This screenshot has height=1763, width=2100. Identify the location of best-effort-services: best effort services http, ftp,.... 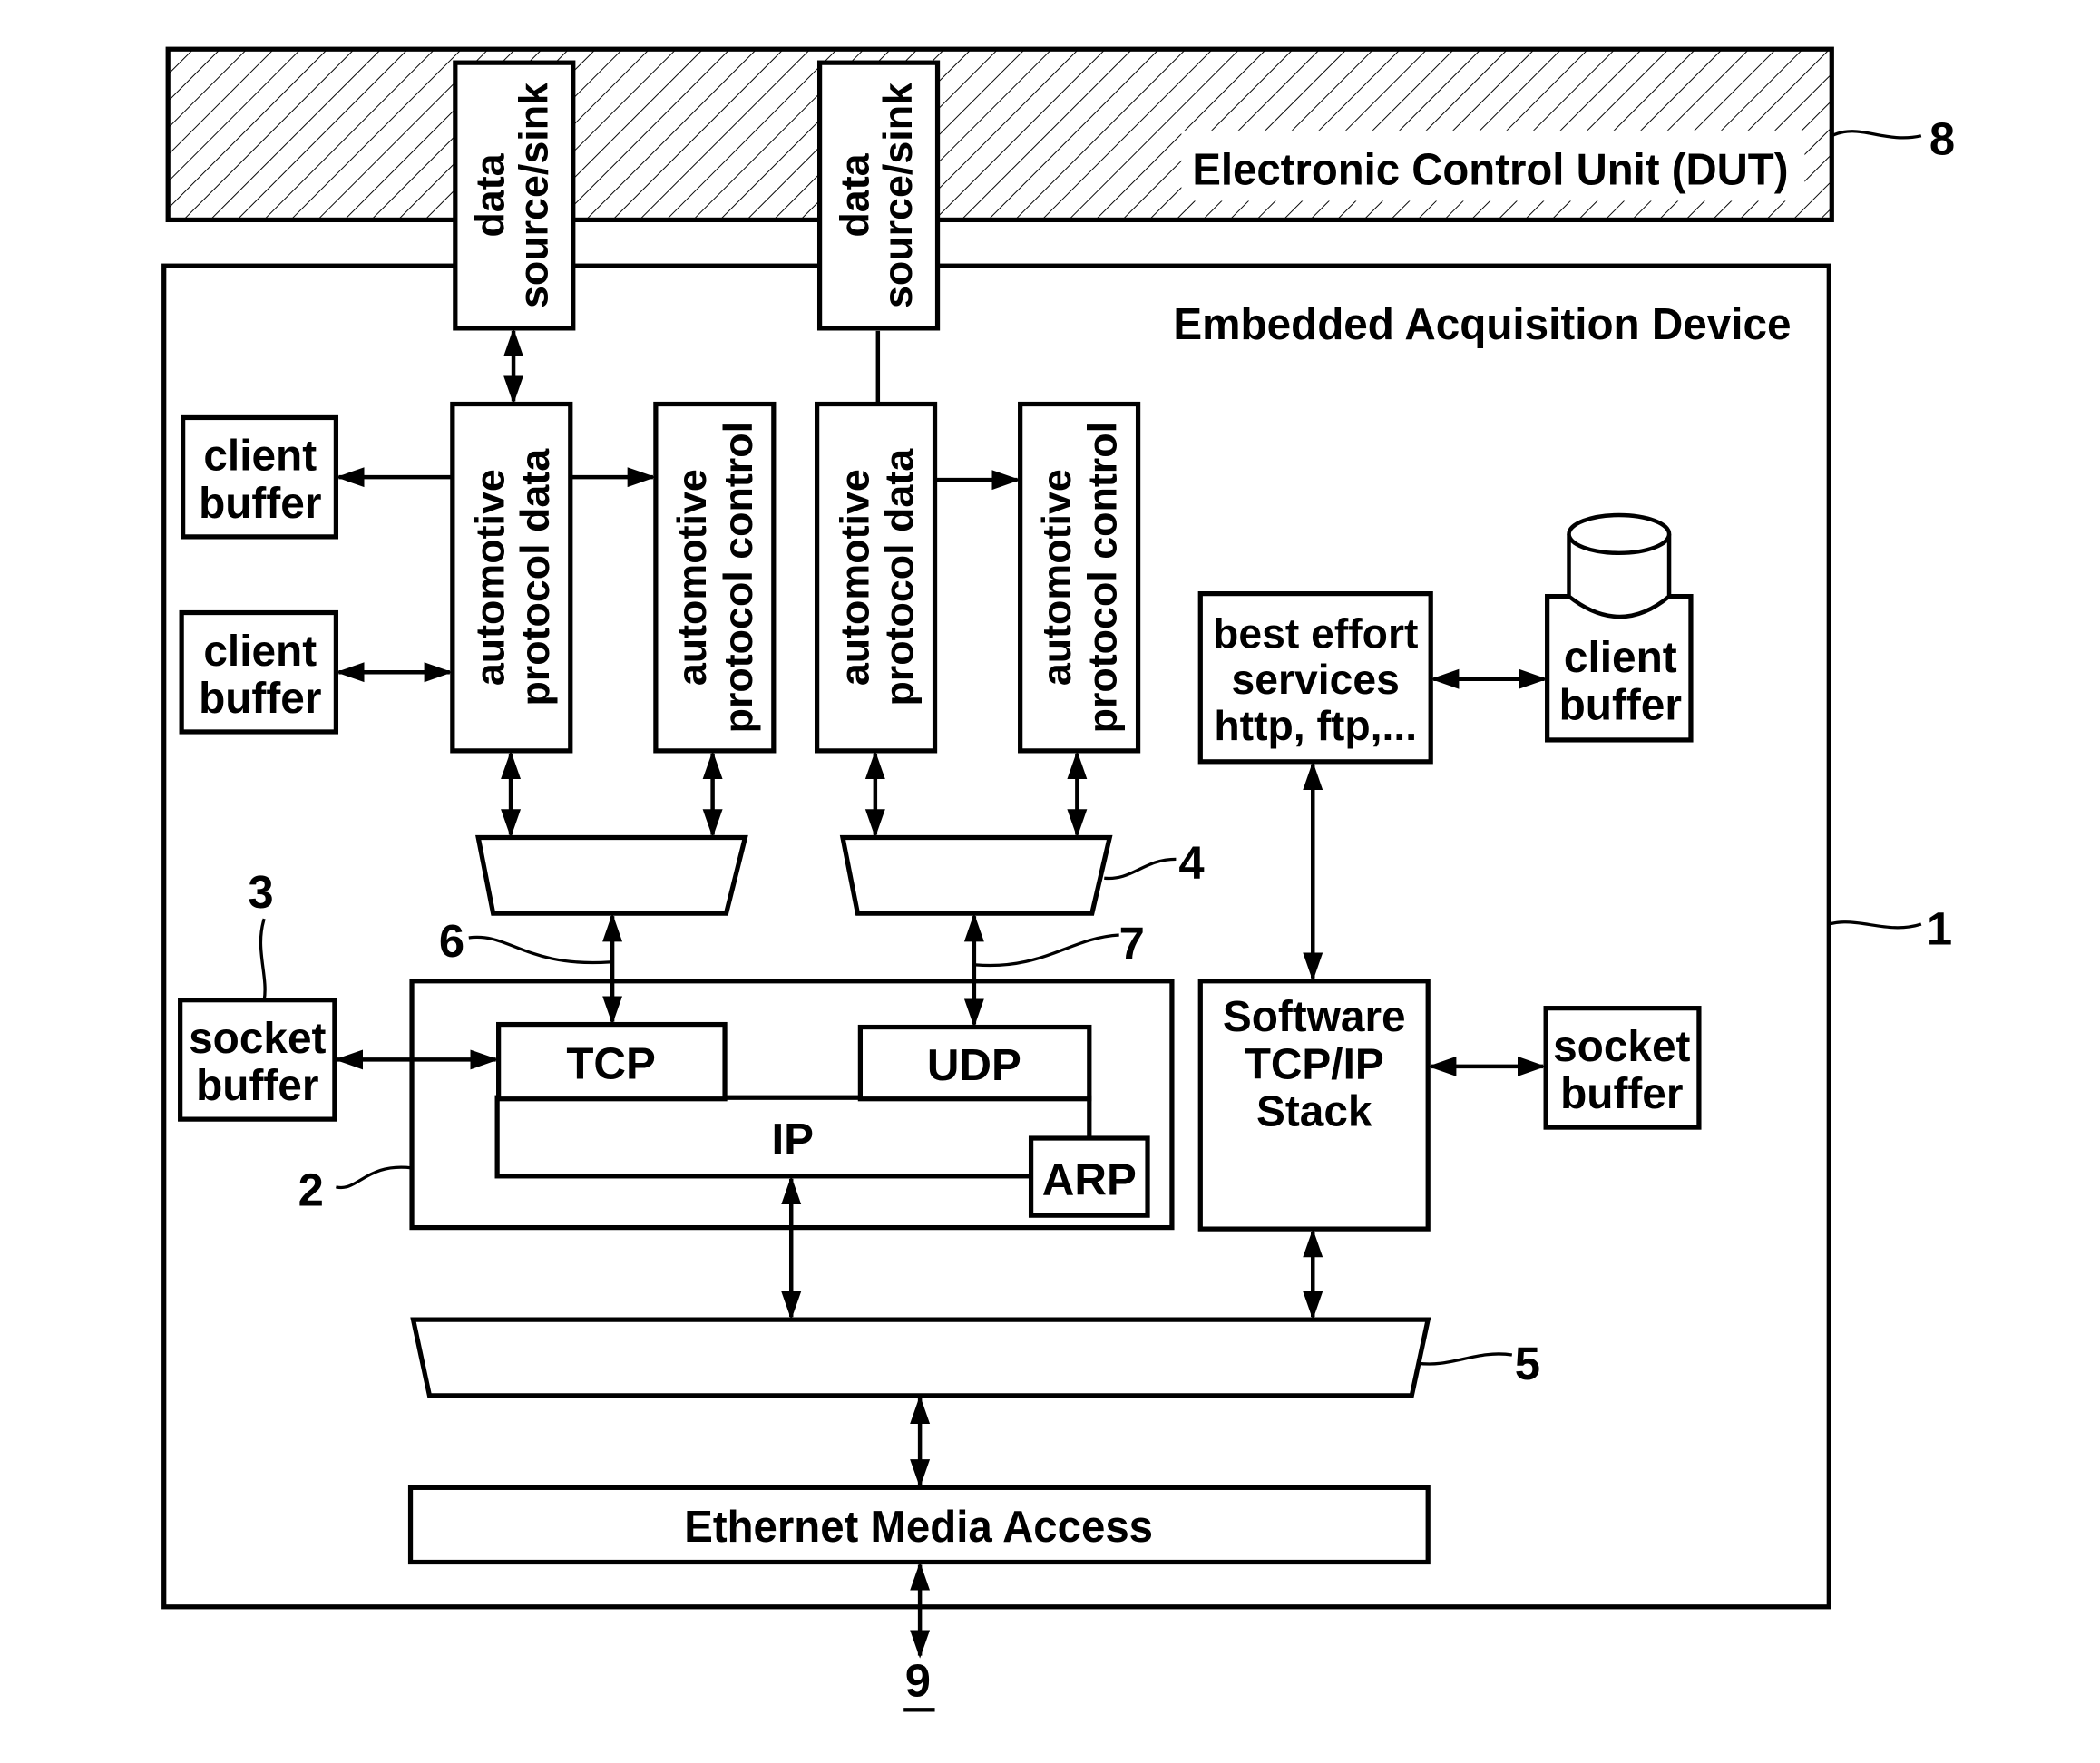
(1315, 678).